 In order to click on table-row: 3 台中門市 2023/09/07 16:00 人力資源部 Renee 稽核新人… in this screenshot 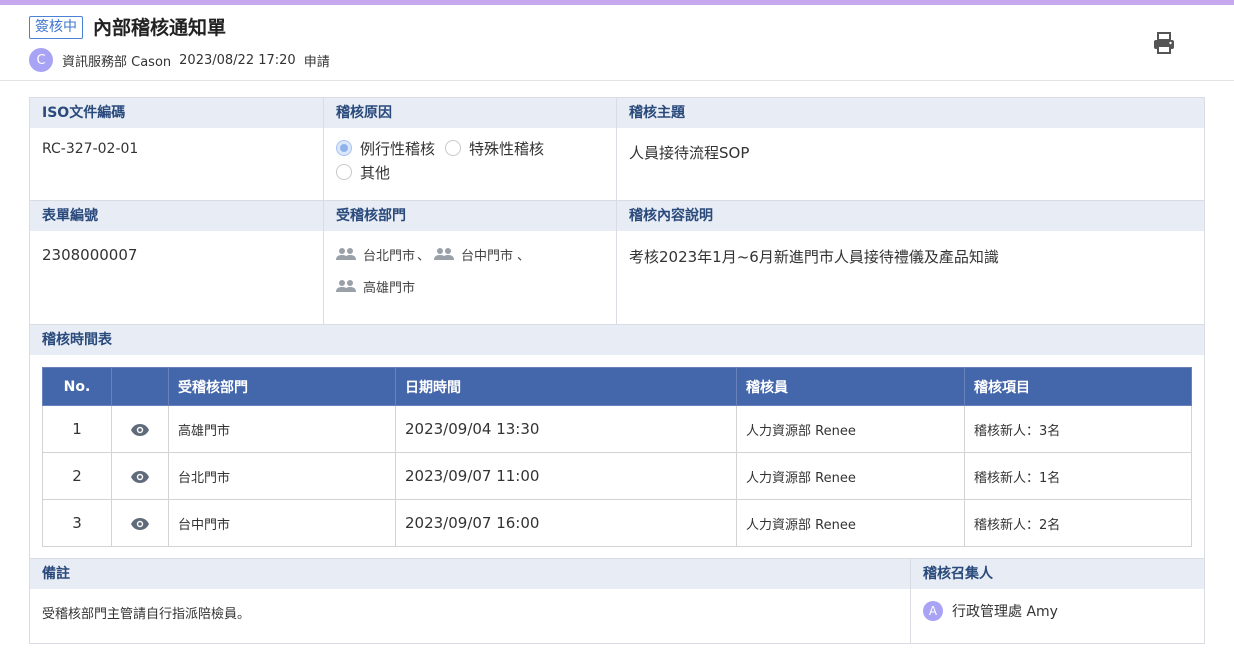, I will do `click(617, 523)`.